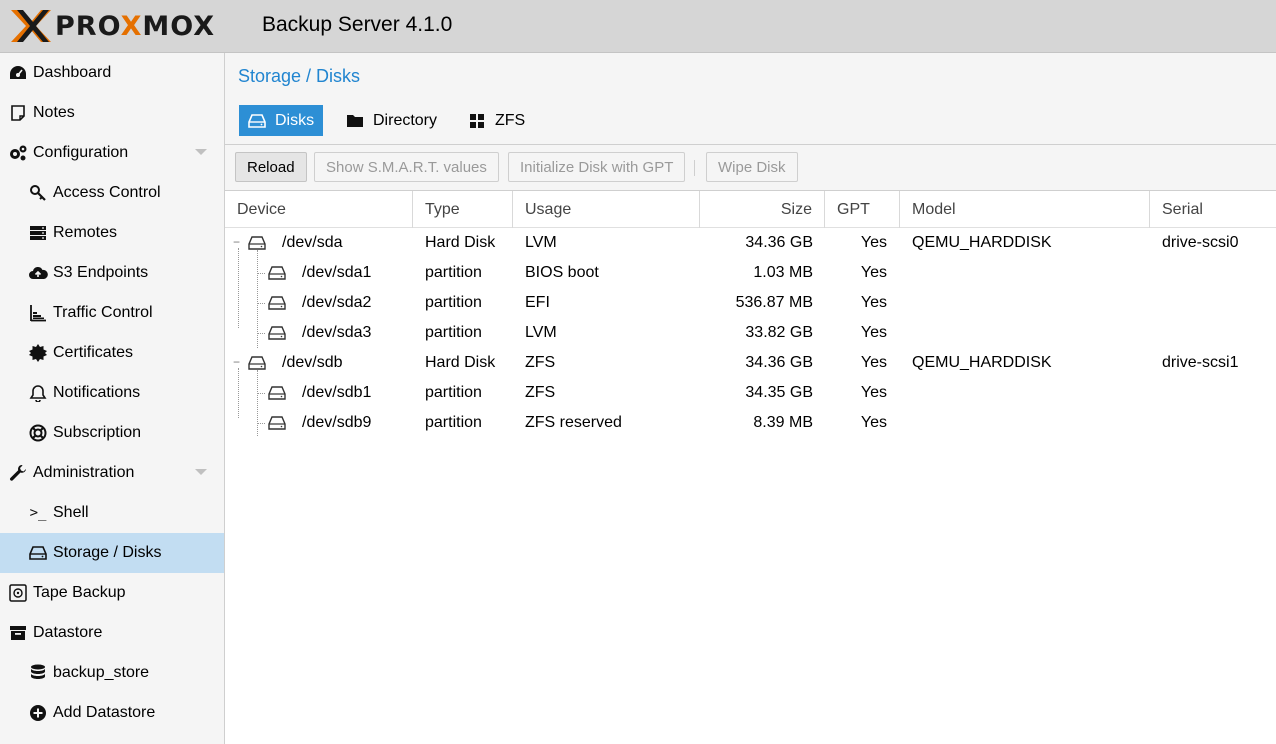 The width and height of the screenshot is (1276, 744). What do you see at coordinates (750, 303) in the screenshot?
I see `table-row: /dev/sda2 partition EFI 536.87 MB Yes` at bounding box center [750, 303].